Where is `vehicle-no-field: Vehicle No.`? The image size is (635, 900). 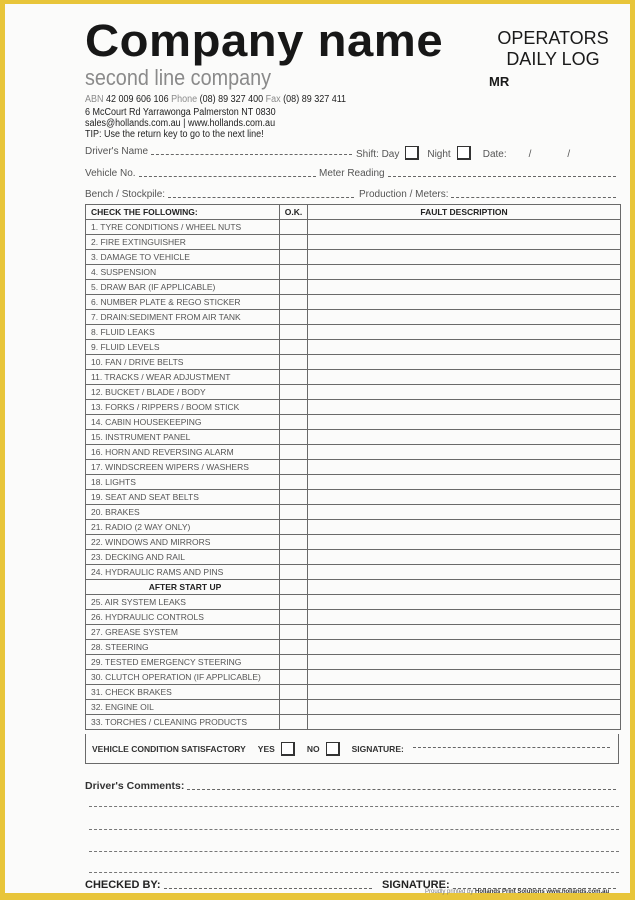
vehicle-no-field: Vehicle No. is located at coordinates (202, 173).